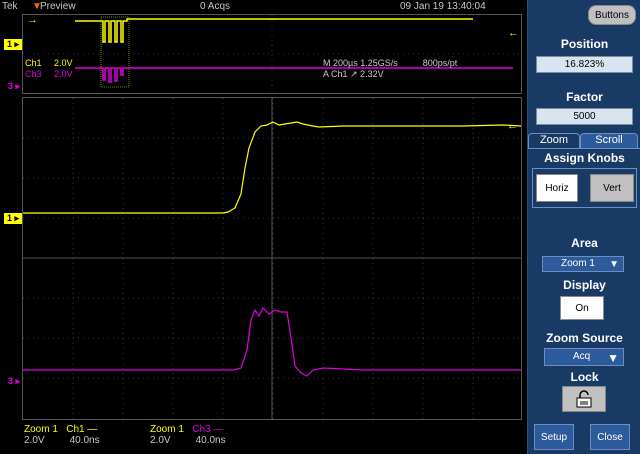 Image resolution: width=640 pixels, height=454 pixels. I want to click on zoom-readout-ch1: Zoom 1 Ch1 — 2.0V 40.0ns, so click(62, 435).